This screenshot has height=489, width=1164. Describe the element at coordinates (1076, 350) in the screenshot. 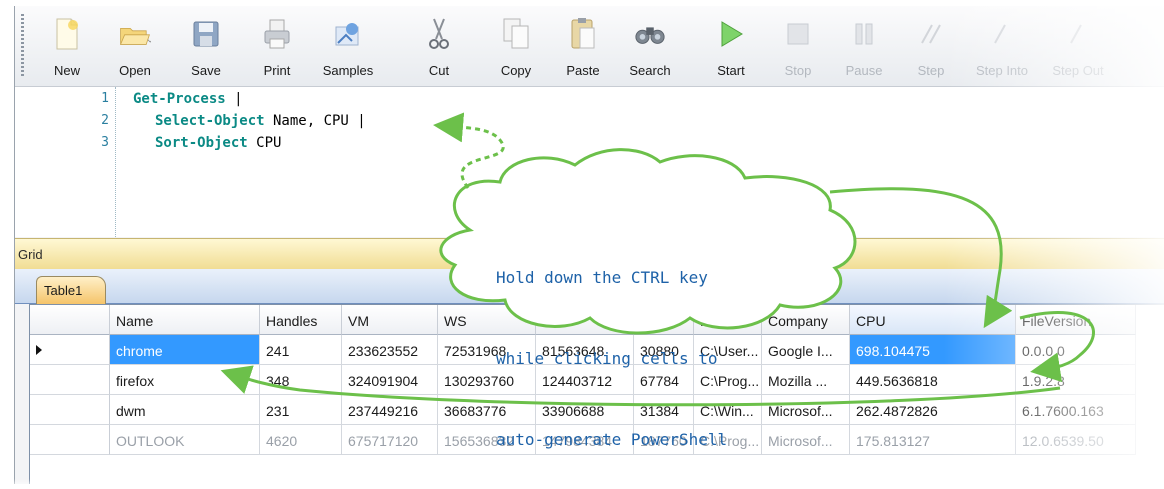

I see `table-cell: 0.0.0.0` at that location.